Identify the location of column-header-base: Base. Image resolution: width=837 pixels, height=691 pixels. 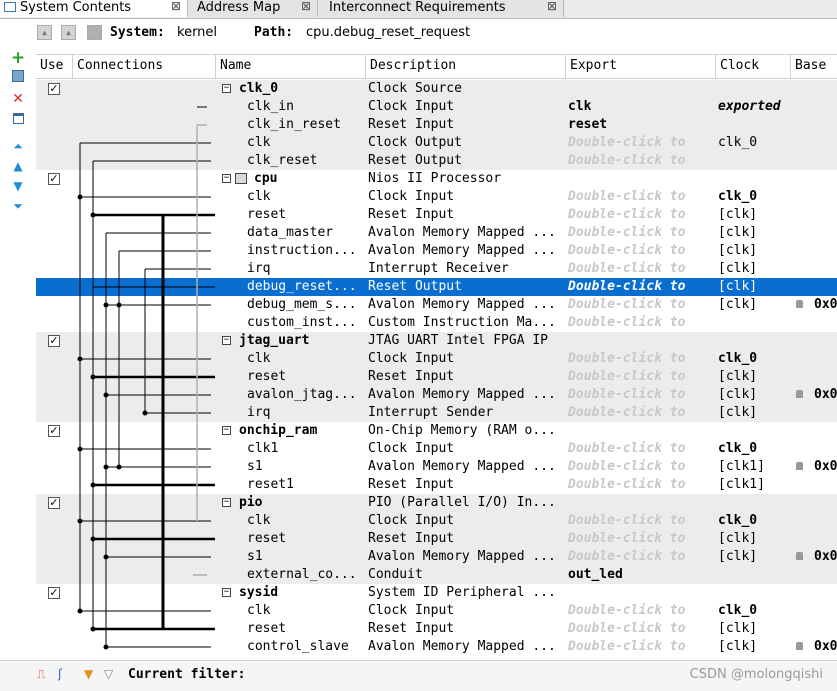
(814, 67).